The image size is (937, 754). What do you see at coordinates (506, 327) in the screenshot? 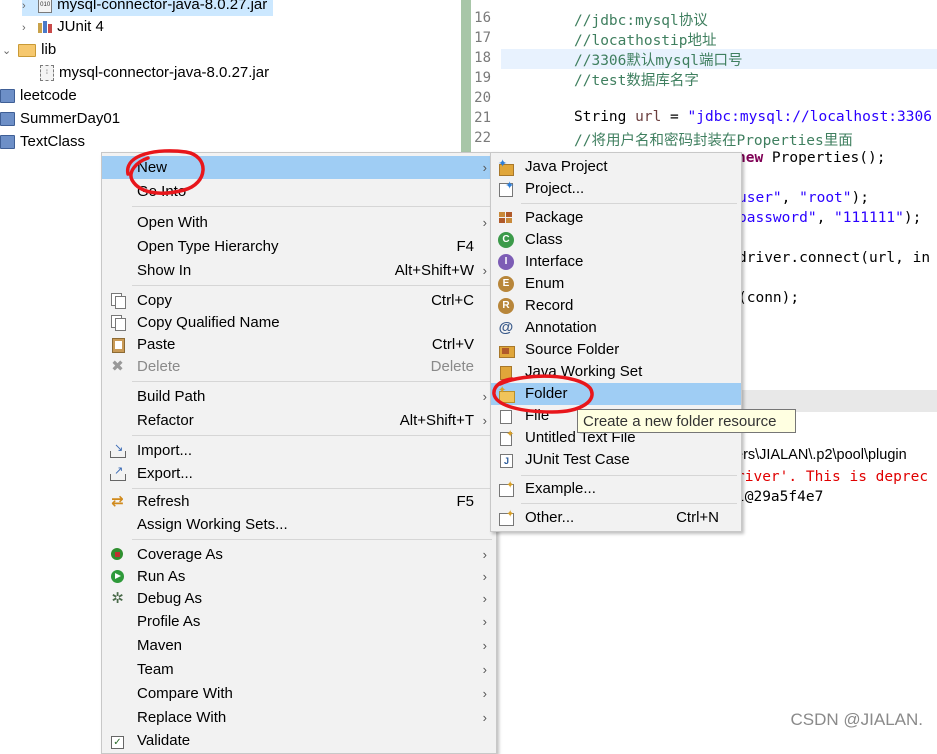
I see `annotation-icon: @` at bounding box center [506, 327].